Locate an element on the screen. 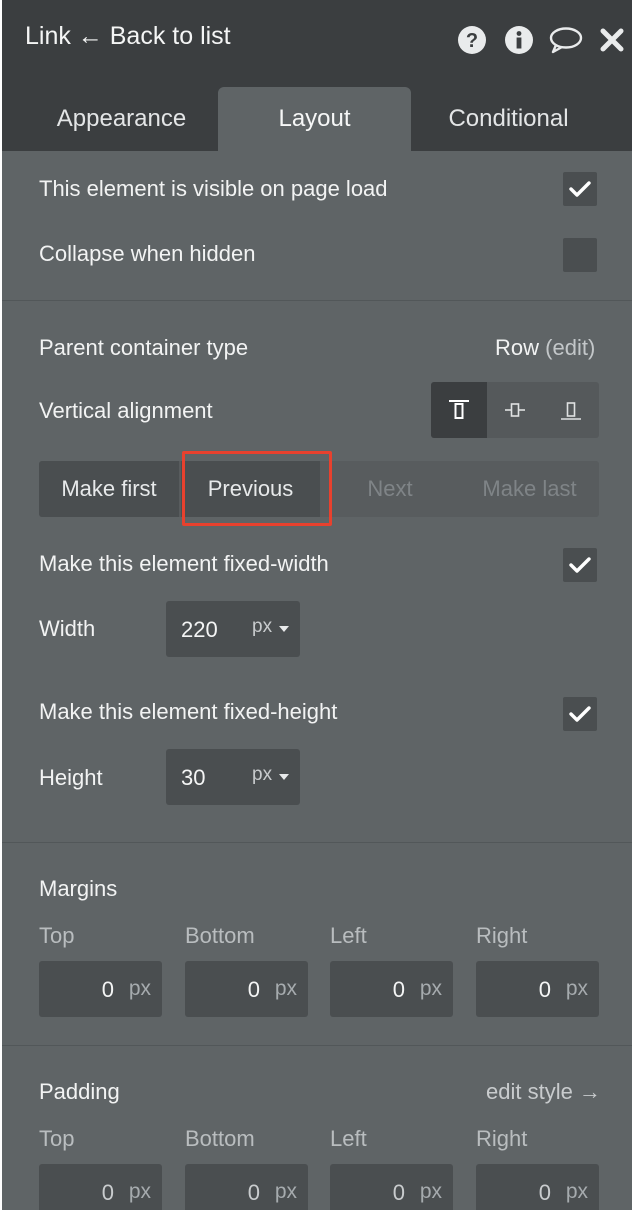  padding-right-unit: px is located at coordinates (576, 1191).